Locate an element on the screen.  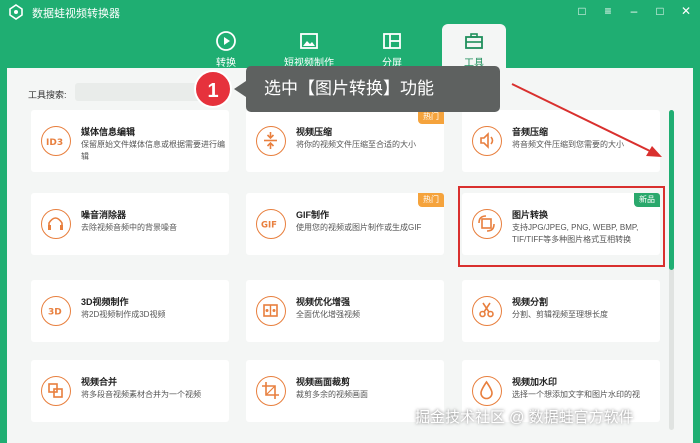
maximize-icon: □ is located at coordinates (660, 11).